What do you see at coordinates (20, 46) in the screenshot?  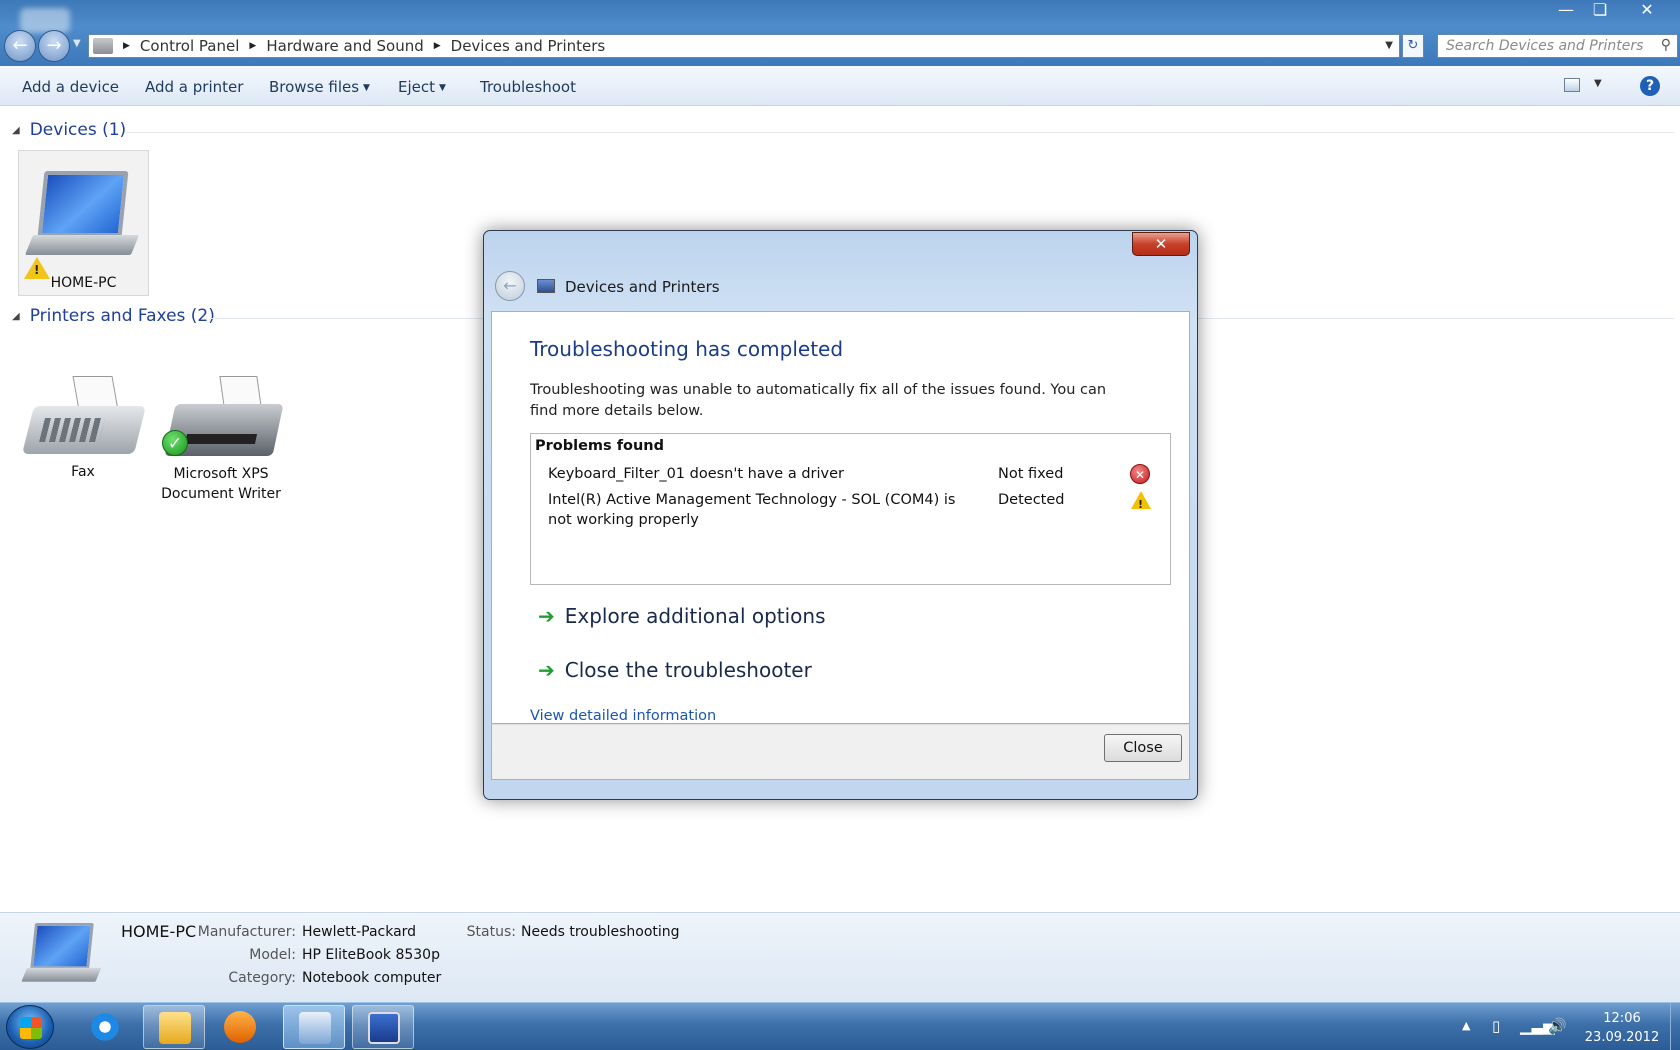 I see `back-button: ←` at bounding box center [20, 46].